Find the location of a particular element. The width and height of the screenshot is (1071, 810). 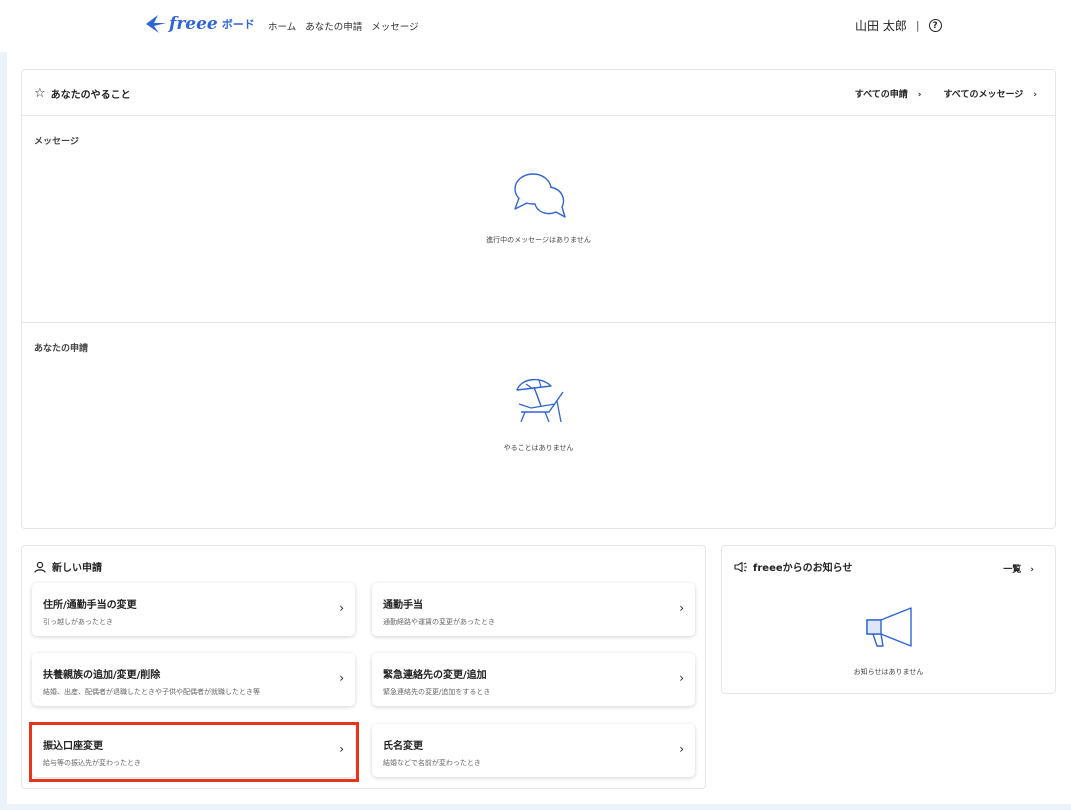

applications-label: あなたの申請 is located at coordinates (61, 349).